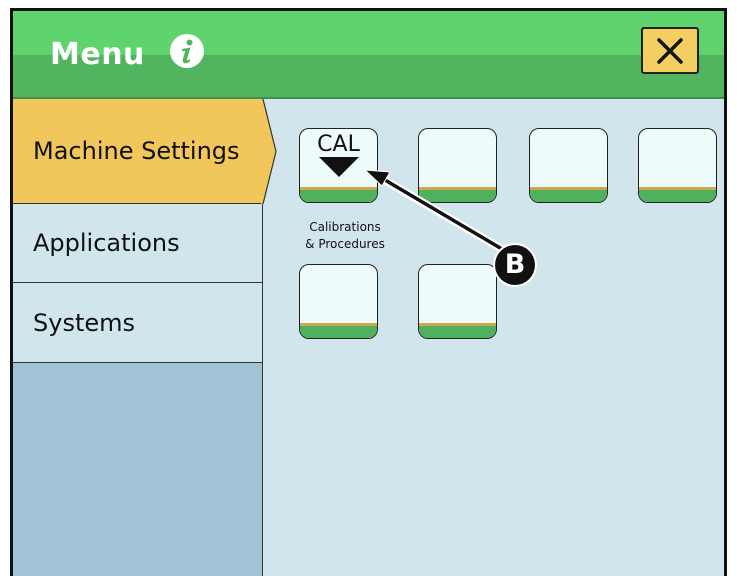 Image resolution: width=737 pixels, height=576 pixels. Describe the element at coordinates (106, 243) in the screenshot. I see `sidebar-item-label: Applications` at that location.